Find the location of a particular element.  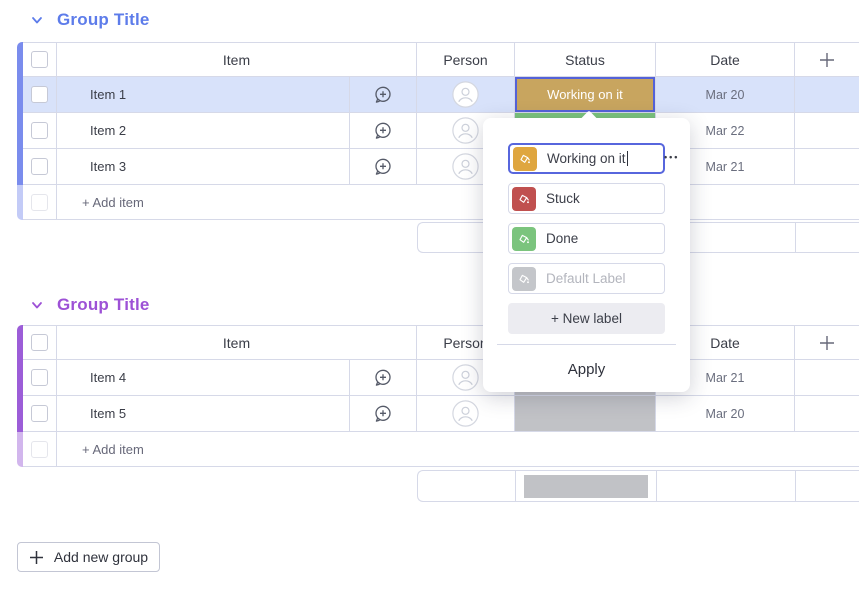

popup-divider is located at coordinates (586, 344).